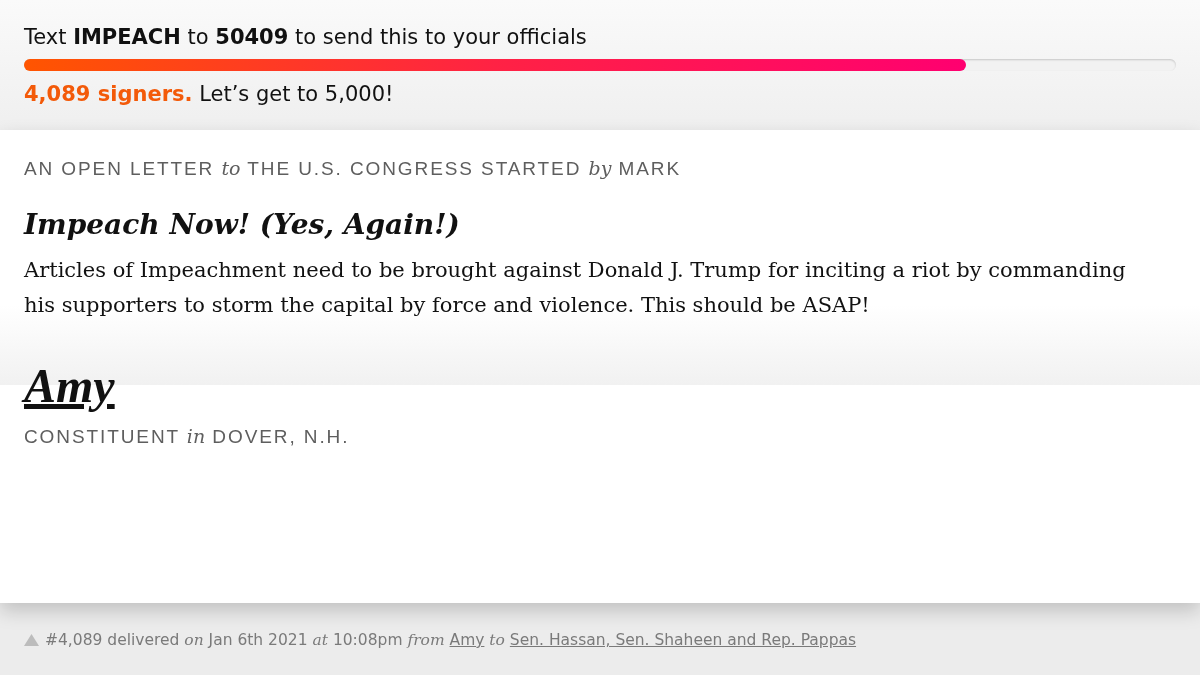 This screenshot has height=675, width=1200. What do you see at coordinates (467, 640) in the screenshot?
I see `sender-link: Amy` at bounding box center [467, 640].